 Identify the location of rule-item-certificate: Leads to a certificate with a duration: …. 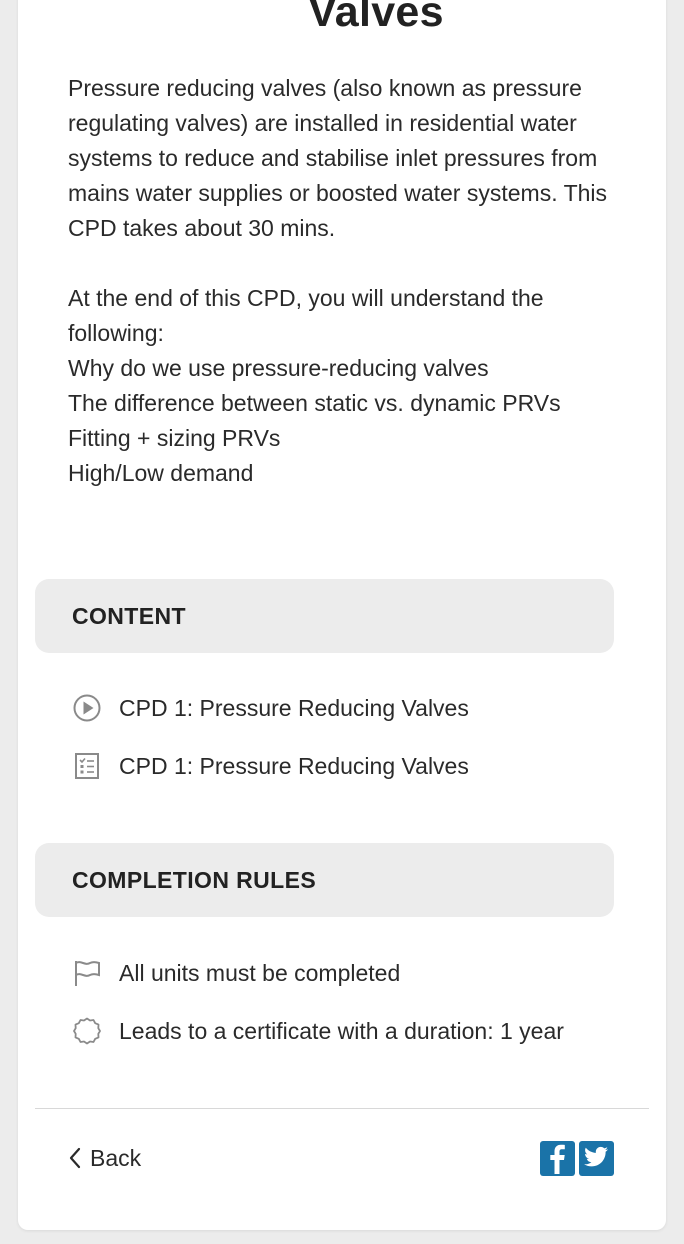
(318, 1031).